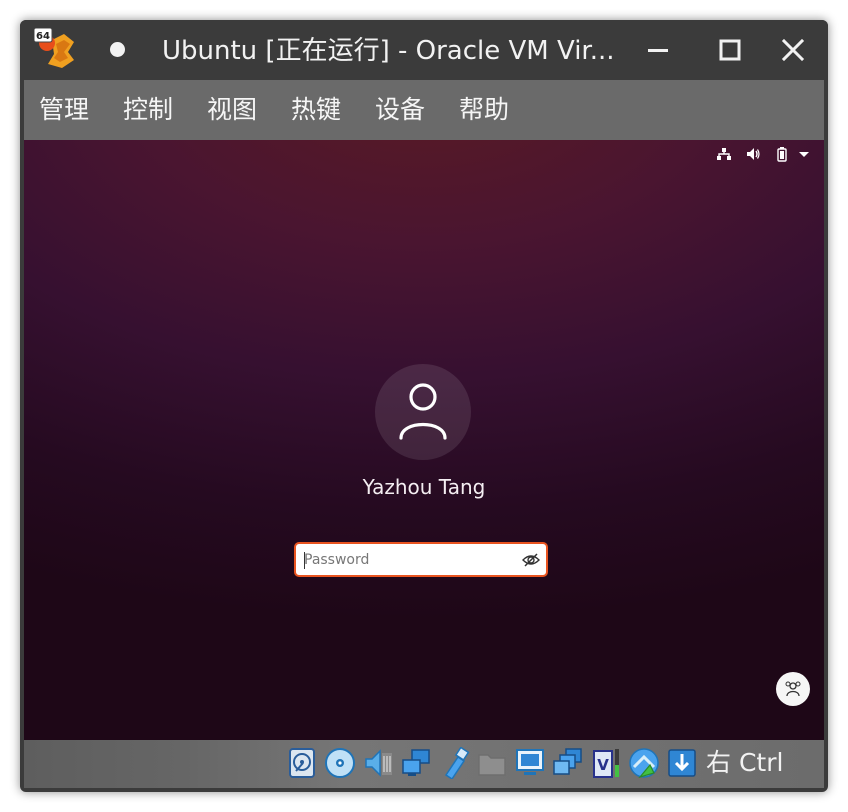 The image size is (848, 812). What do you see at coordinates (148, 110) in the screenshot?
I see `menu-control: 控制` at bounding box center [148, 110].